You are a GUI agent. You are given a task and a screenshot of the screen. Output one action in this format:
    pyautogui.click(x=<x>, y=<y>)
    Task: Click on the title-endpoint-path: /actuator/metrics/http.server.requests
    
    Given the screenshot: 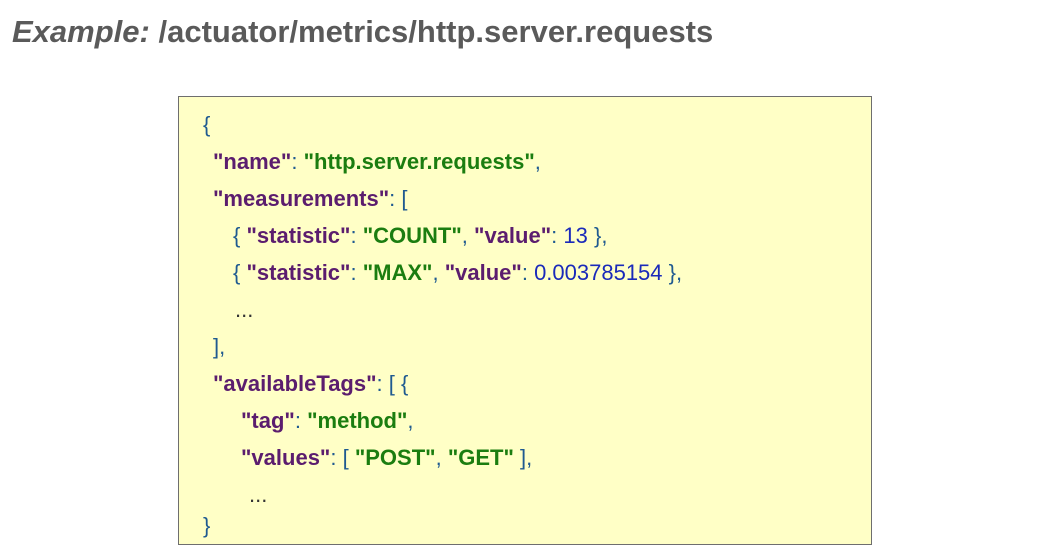 What is the action you would take?
    pyautogui.click(x=436, y=31)
    